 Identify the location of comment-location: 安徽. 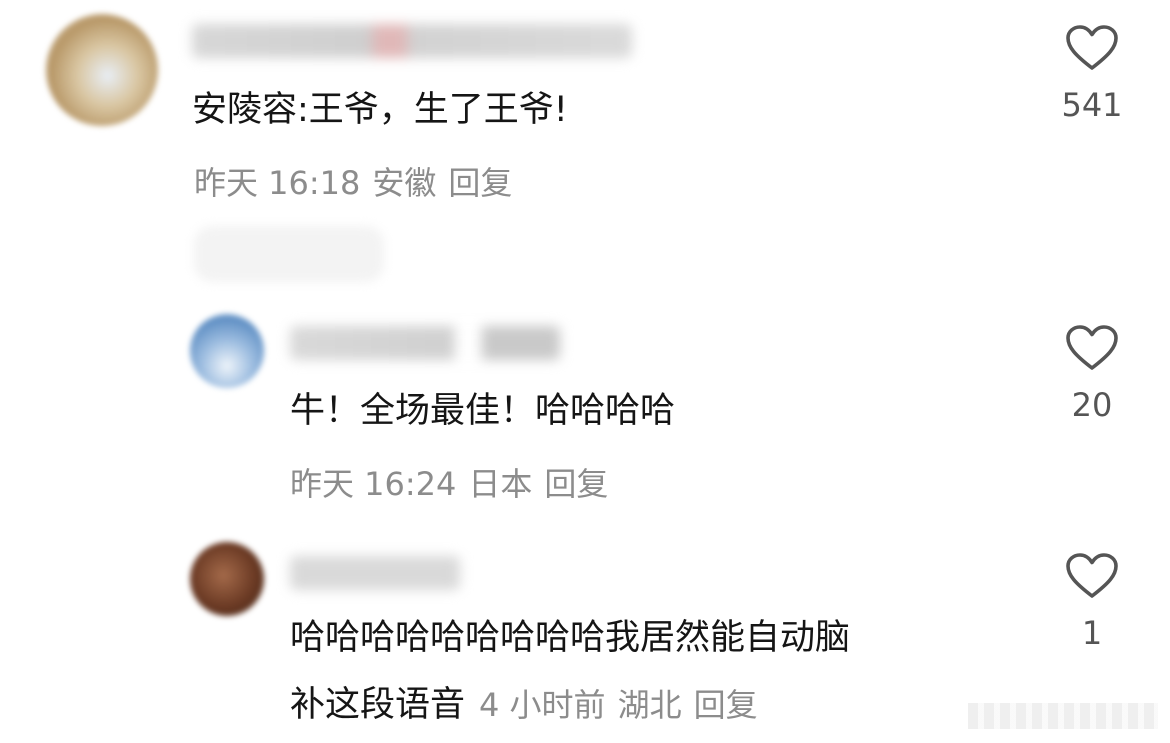
(404, 183).